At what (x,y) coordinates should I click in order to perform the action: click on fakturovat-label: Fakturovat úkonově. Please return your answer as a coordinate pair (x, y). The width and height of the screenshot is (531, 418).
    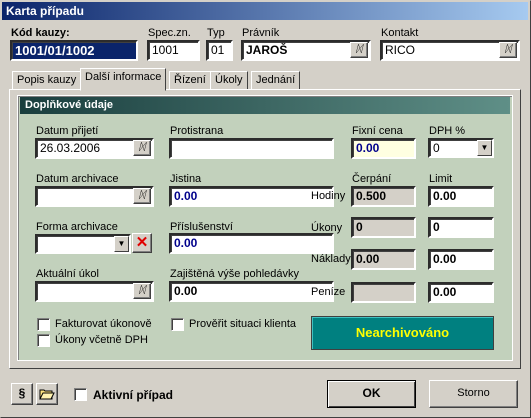
    Looking at the image, I should click on (103, 324).